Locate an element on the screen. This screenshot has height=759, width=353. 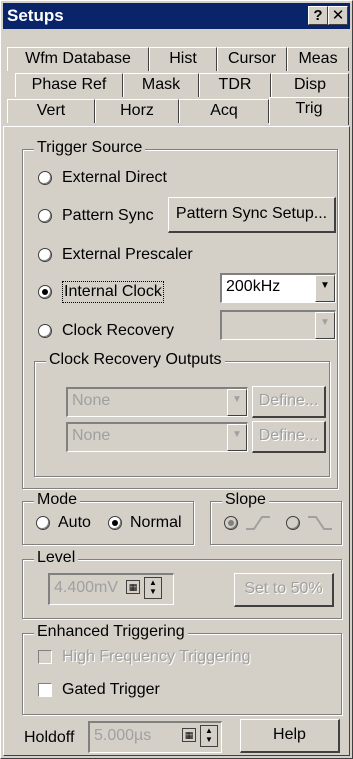
tab-wfm-database: Wfm Database is located at coordinates (78, 59).